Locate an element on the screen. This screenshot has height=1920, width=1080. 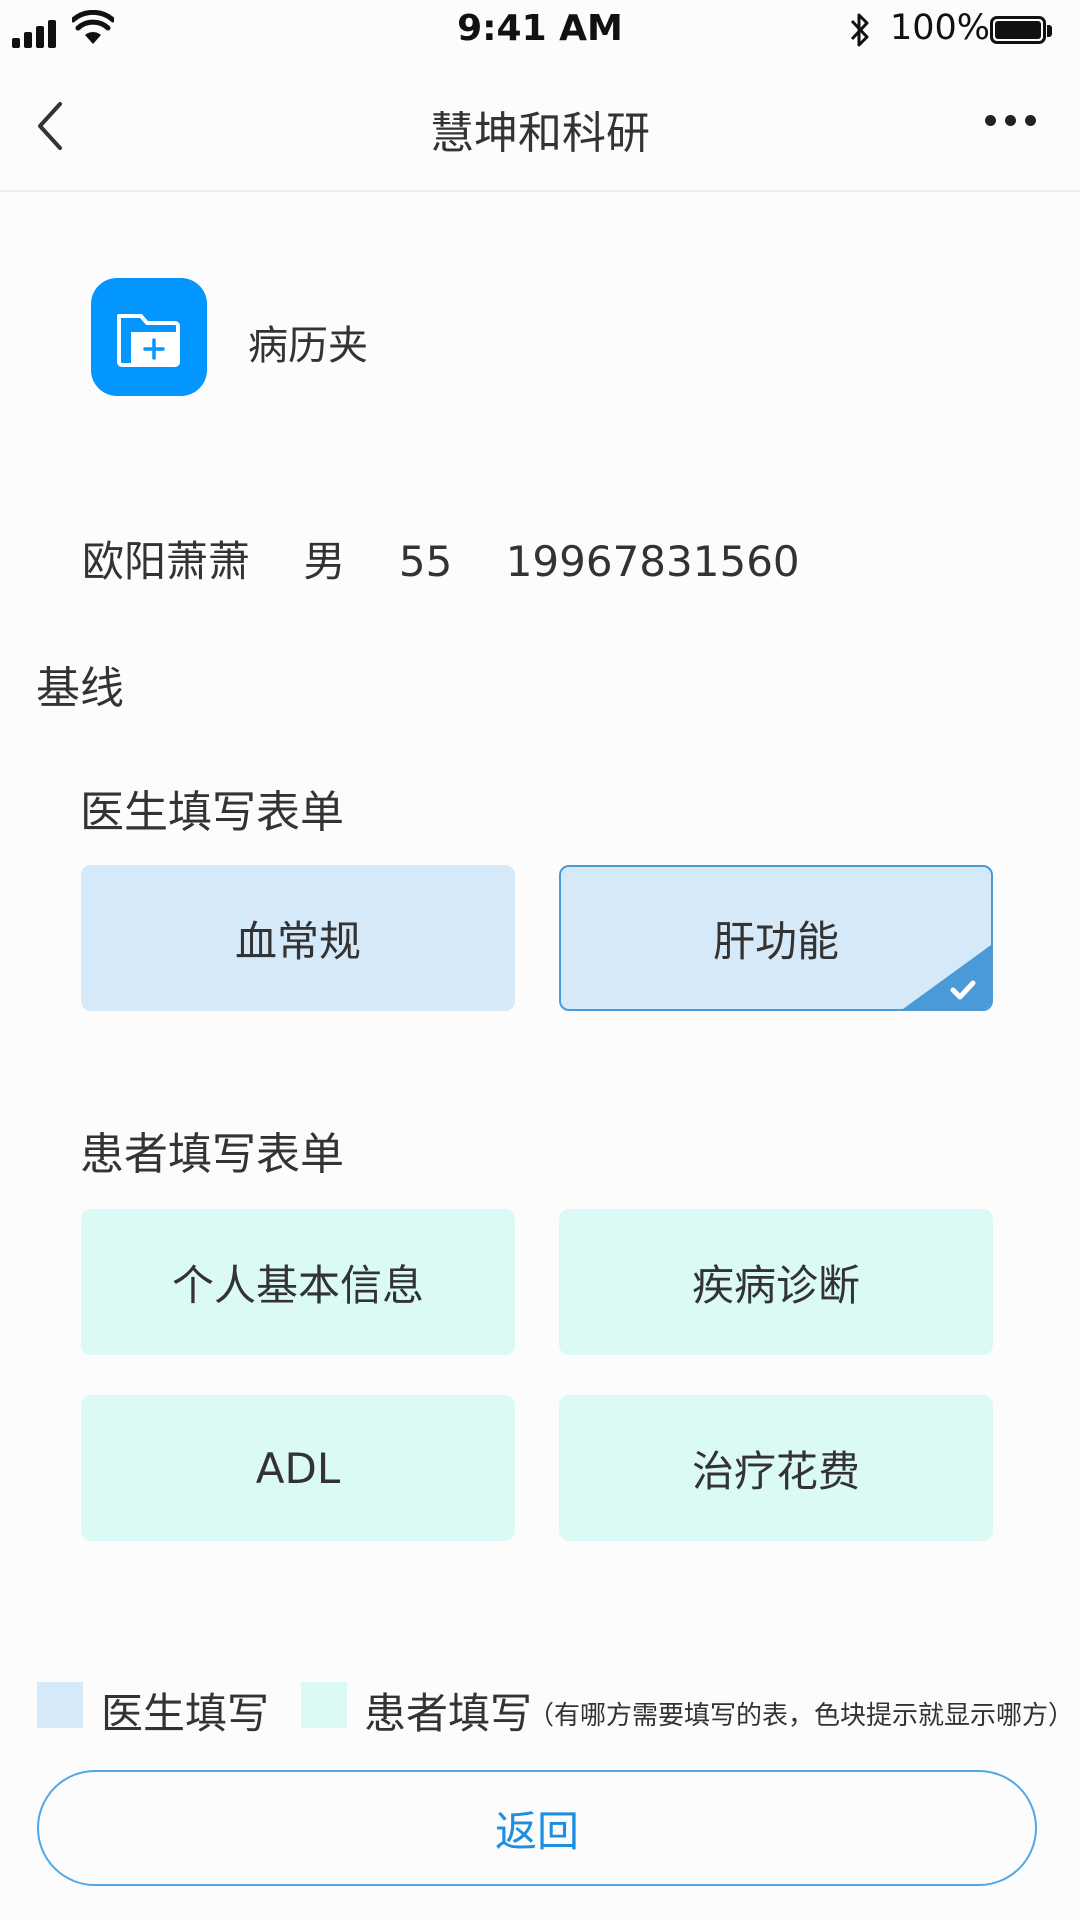
form-card-treatment-cost: 治疗花费 is located at coordinates (776, 1468).